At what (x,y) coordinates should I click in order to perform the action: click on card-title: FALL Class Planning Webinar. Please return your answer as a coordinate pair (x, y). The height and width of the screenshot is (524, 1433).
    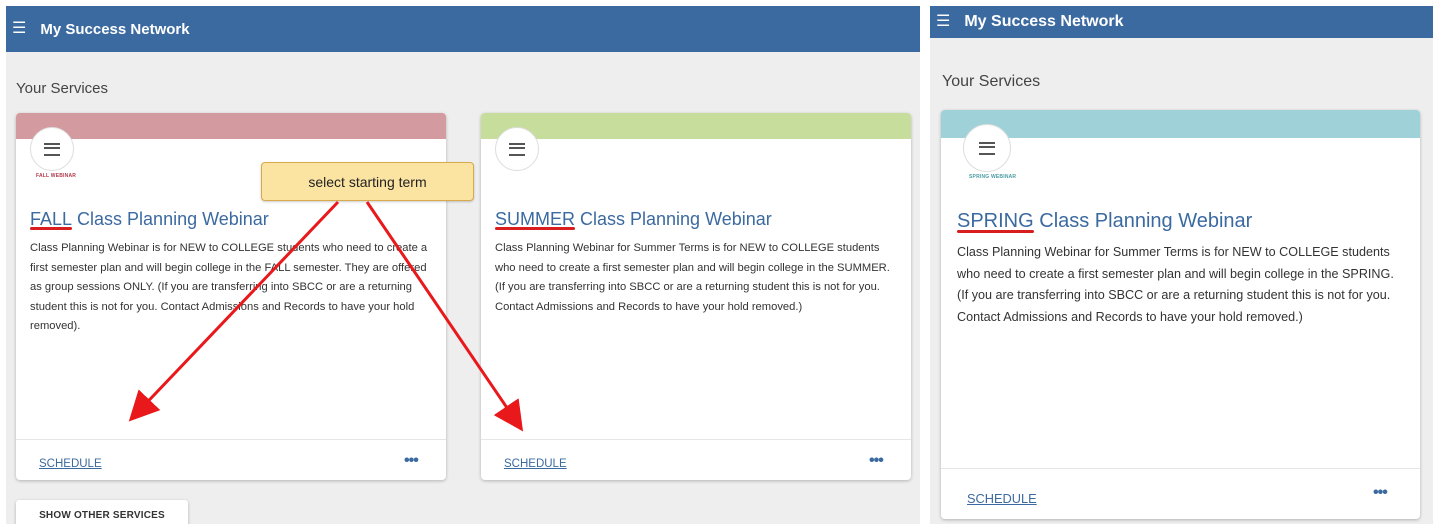
    Looking at the image, I should click on (149, 219).